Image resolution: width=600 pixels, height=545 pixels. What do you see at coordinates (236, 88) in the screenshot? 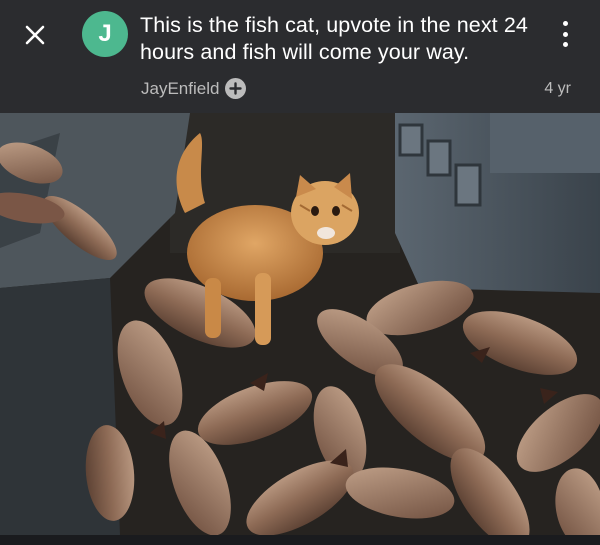
I see `plus-circle-icon` at bounding box center [236, 88].